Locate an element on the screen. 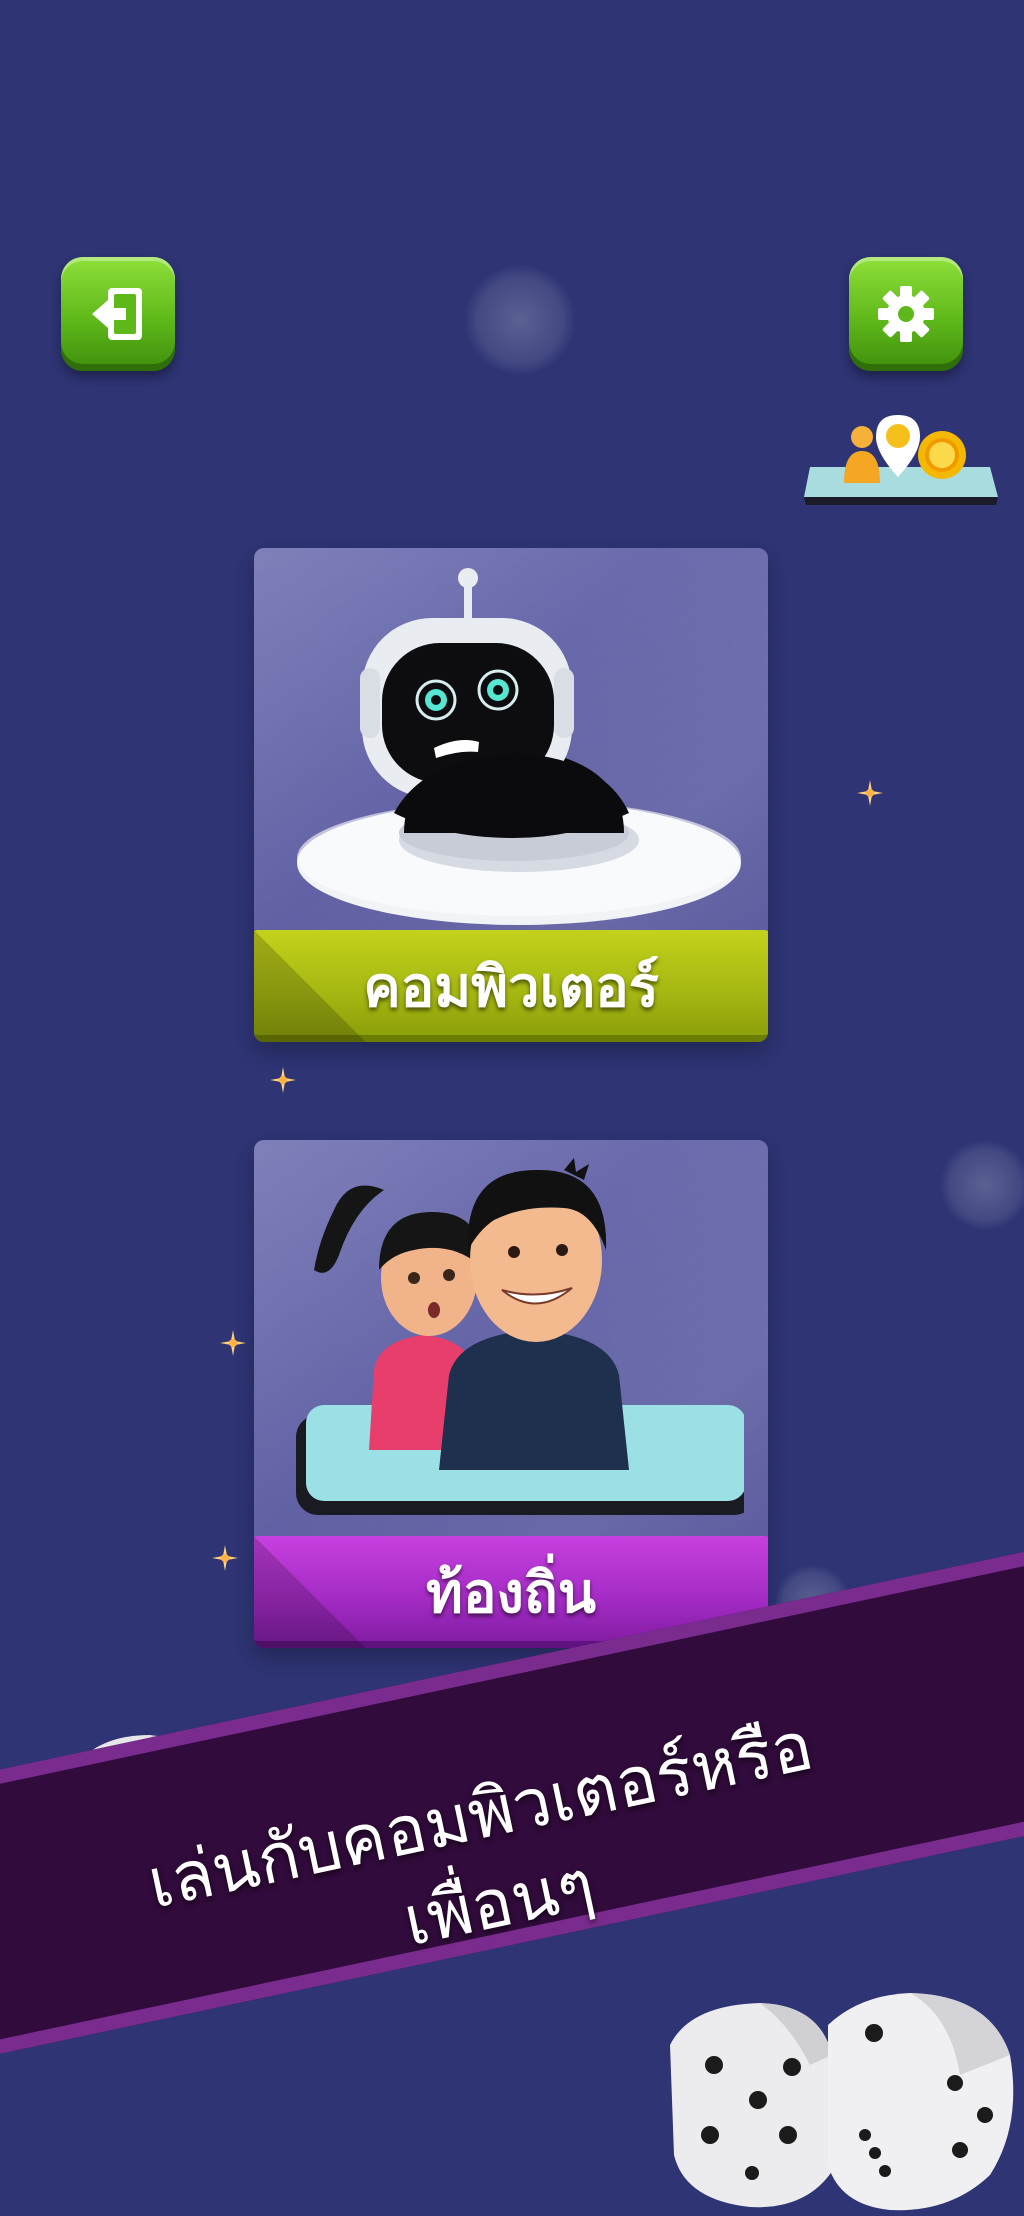 The width and height of the screenshot is (1024, 2216). exit-button is located at coordinates (118, 314).